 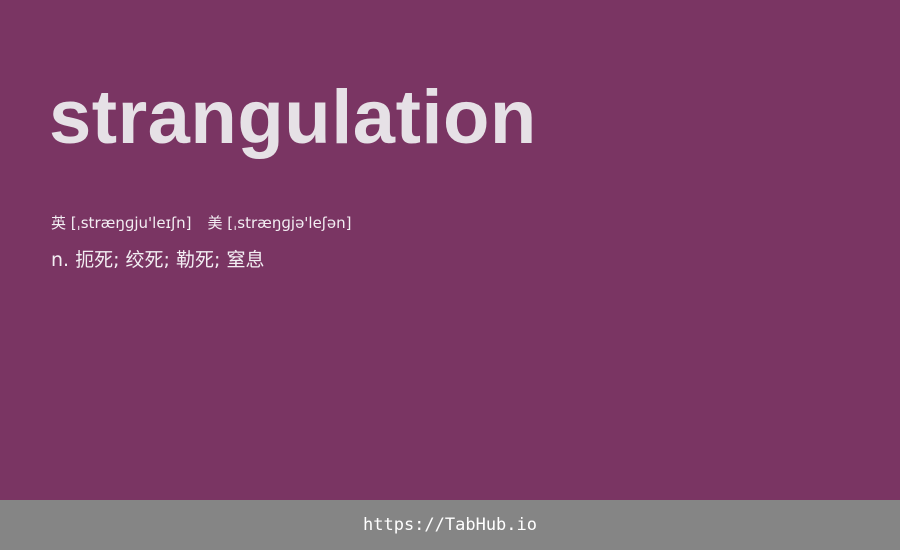 I want to click on headword: strangulation, so click(x=293, y=117).